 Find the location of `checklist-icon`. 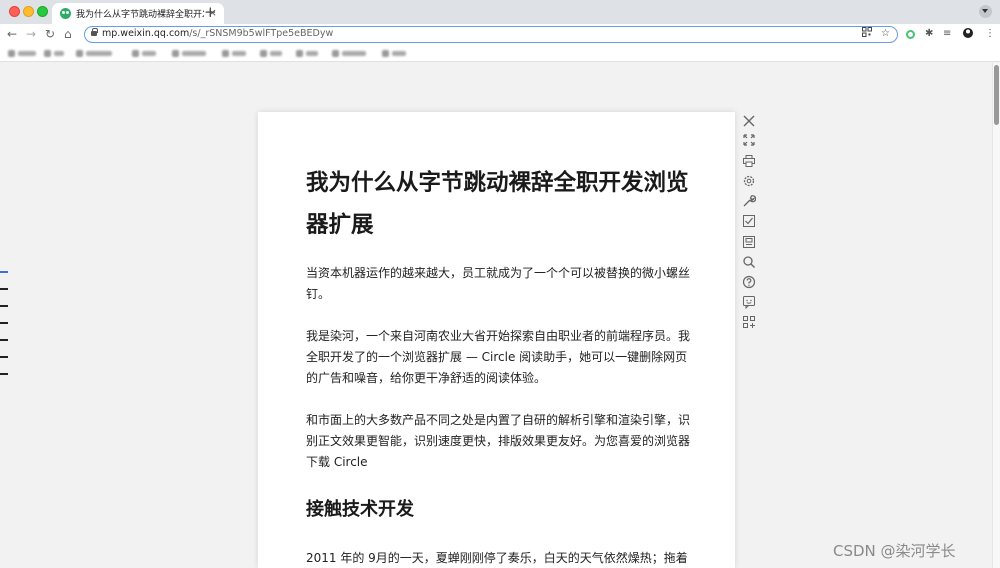

checklist-icon is located at coordinates (749, 221).